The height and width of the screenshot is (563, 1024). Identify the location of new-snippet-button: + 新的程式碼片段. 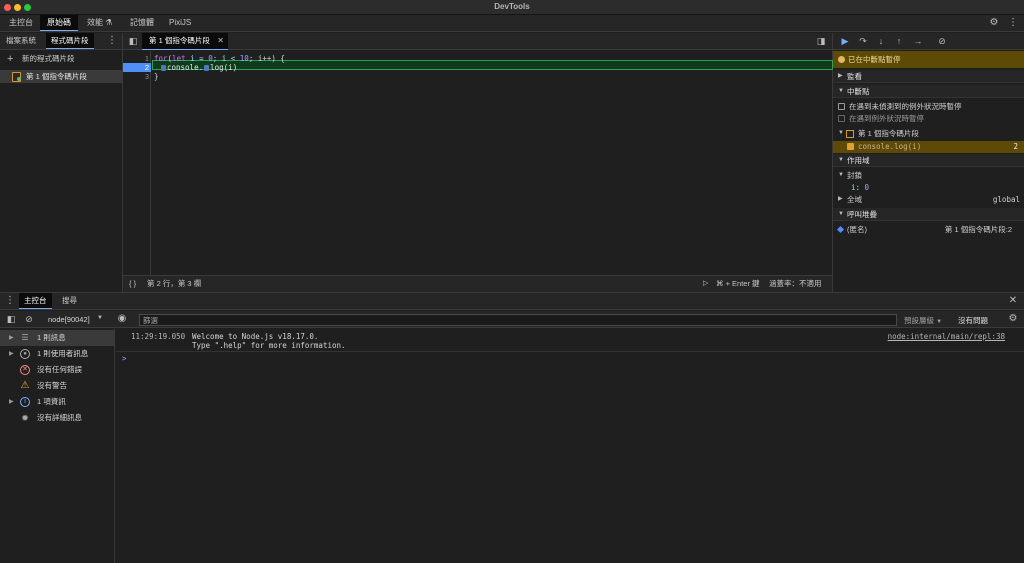
(61, 59).